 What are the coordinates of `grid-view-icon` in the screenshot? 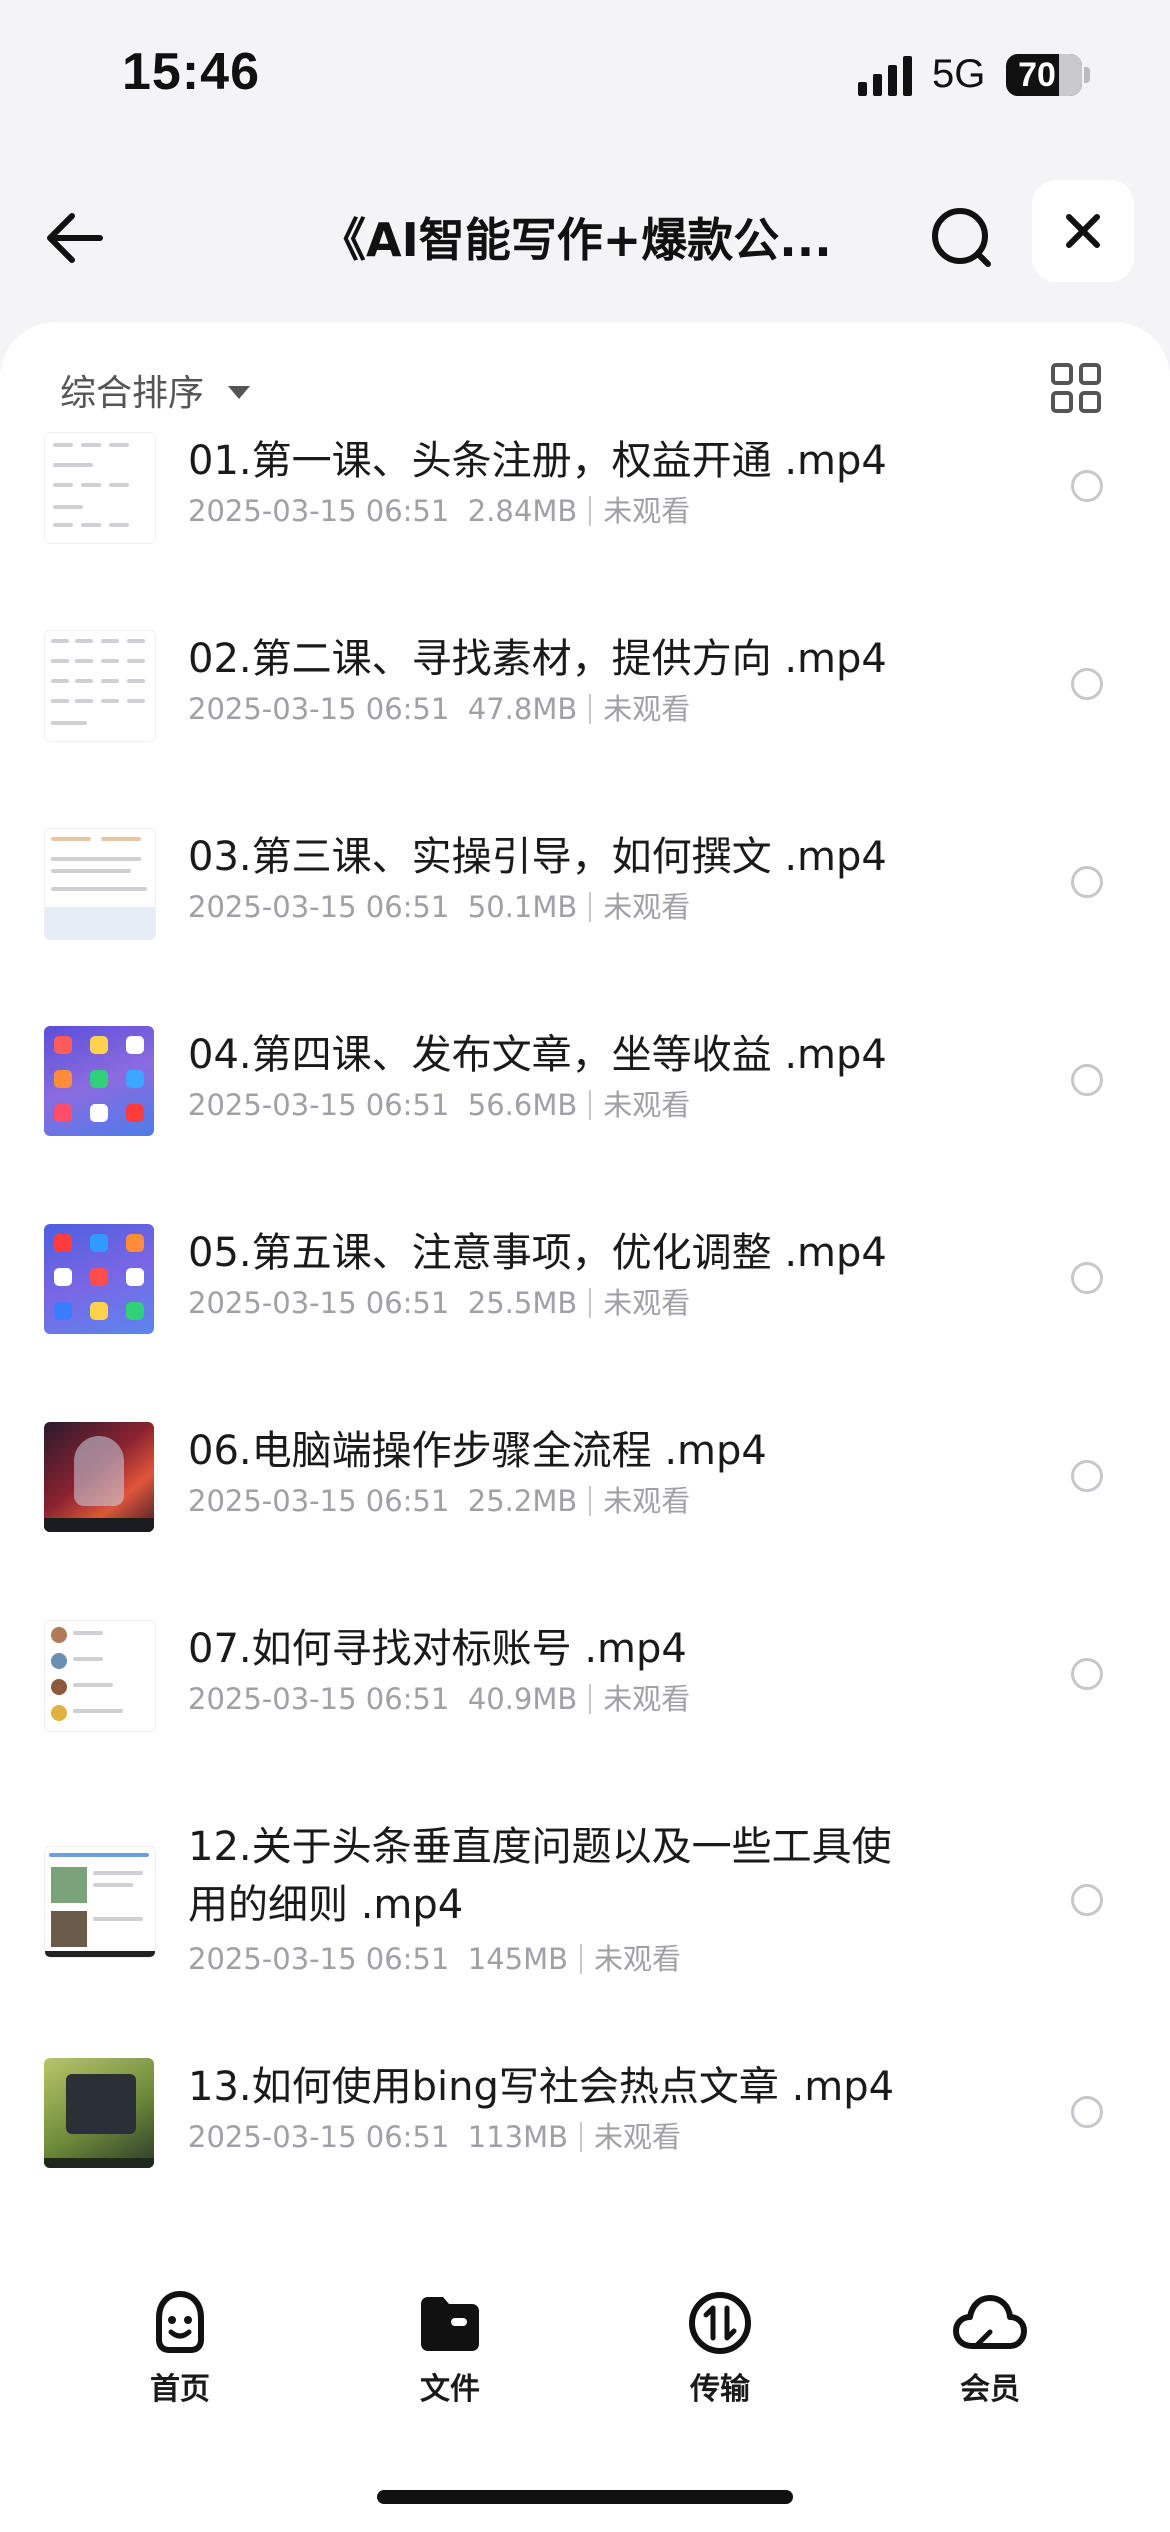 It's located at (1076, 388).